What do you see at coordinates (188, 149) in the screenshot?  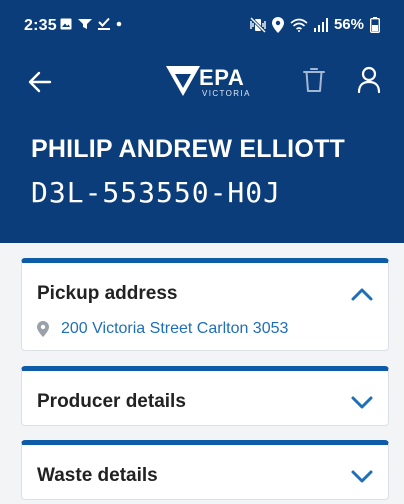 I see `record-holder-name: PHILIP ANDREW ELLIOTT` at bounding box center [188, 149].